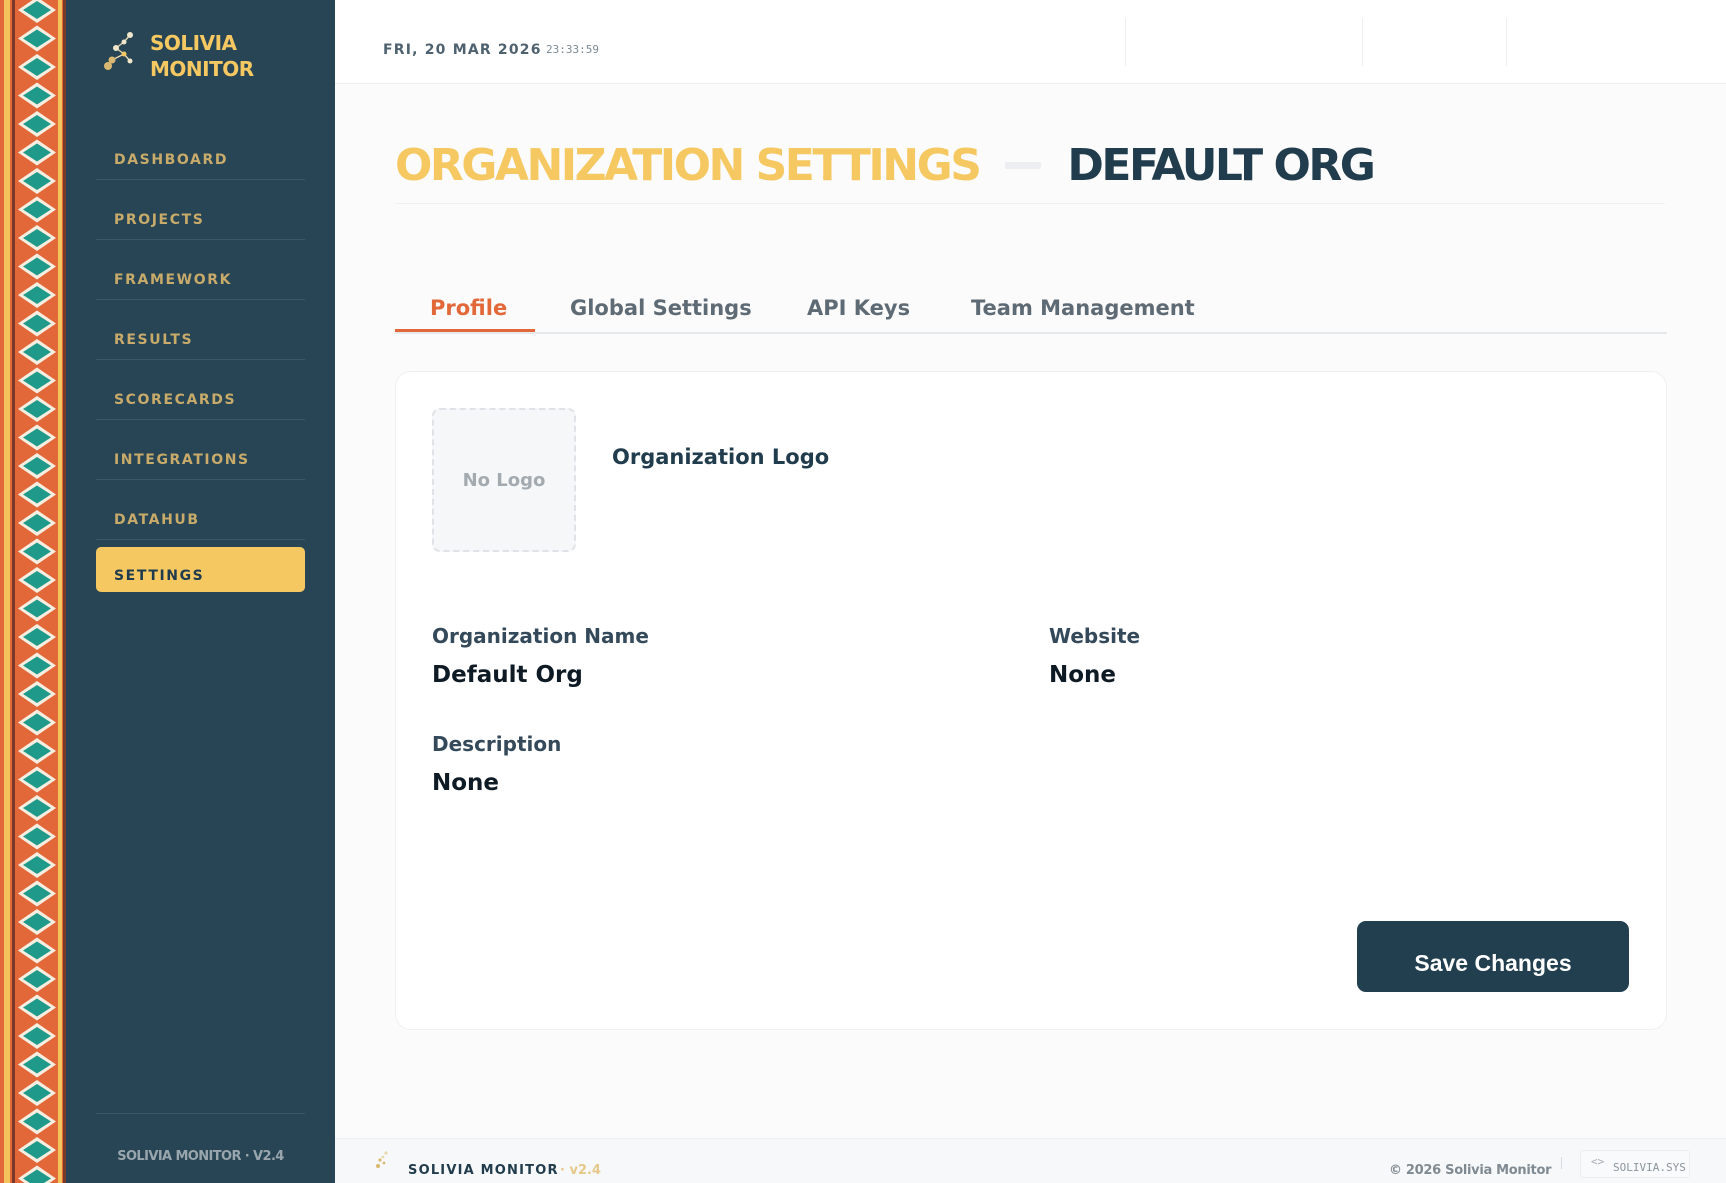 The width and height of the screenshot is (1726, 1183). I want to click on org-name-label: Organization Name, so click(540, 636).